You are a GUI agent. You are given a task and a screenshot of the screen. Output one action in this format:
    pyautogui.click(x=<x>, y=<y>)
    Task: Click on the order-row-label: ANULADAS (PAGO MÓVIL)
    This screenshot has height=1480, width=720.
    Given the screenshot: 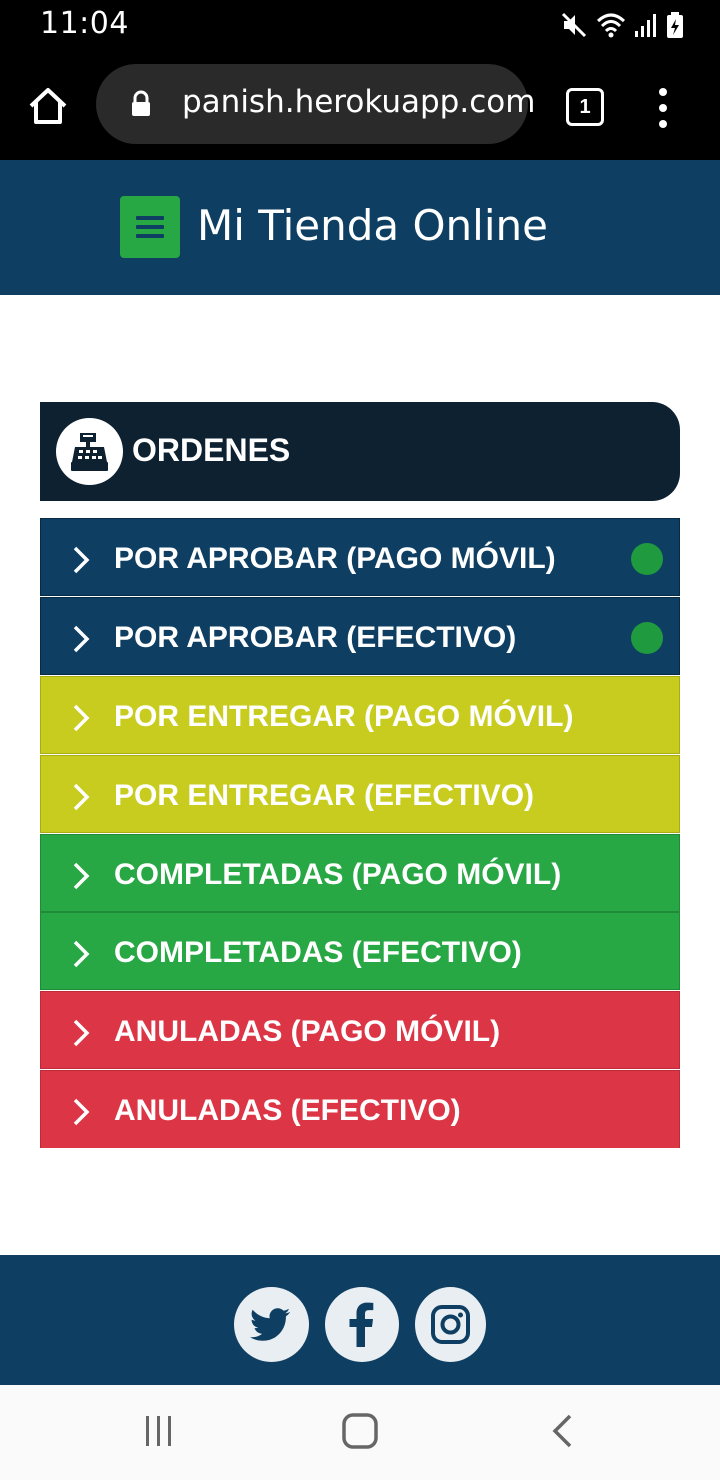 What is the action you would take?
    pyautogui.click(x=307, y=1031)
    